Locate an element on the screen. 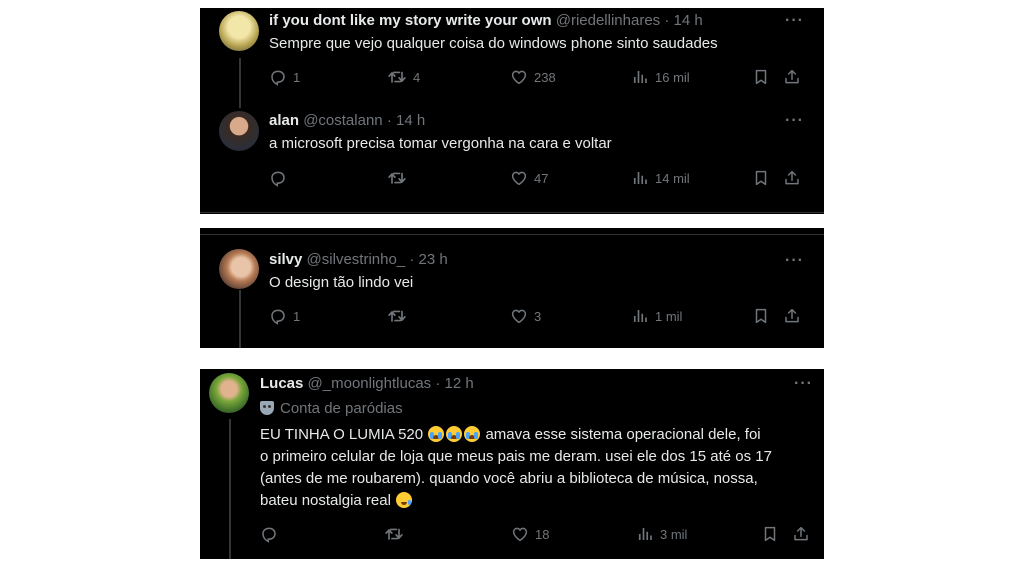 The height and width of the screenshot is (576, 1024). parody-label: Conta de paródias is located at coordinates (331, 409).